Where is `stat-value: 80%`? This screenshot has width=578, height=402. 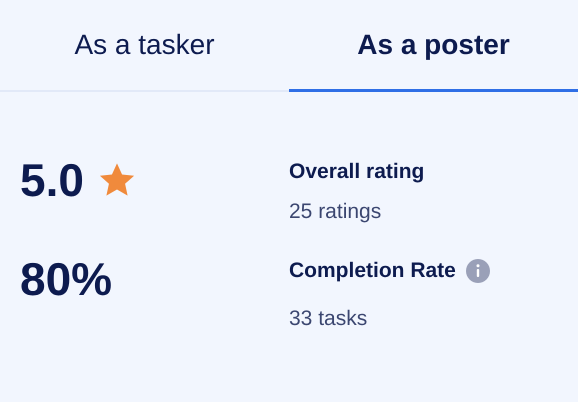 stat-value: 80% is located at coordinates (66, 279).